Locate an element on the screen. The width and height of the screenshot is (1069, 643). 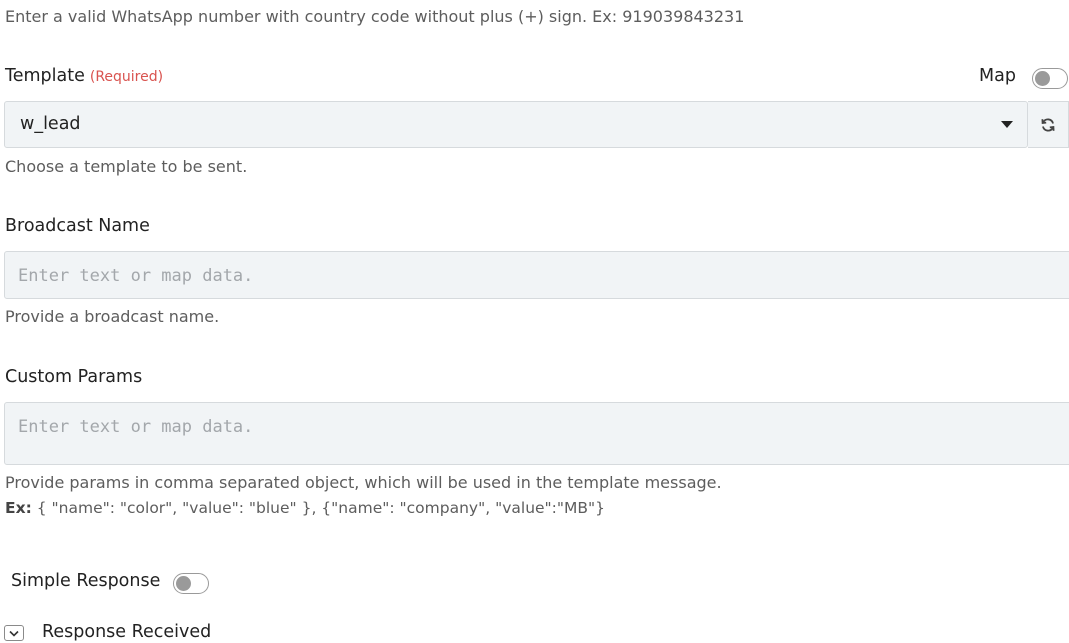
template-select-value: w_lead is located at coordinates (50, 124).